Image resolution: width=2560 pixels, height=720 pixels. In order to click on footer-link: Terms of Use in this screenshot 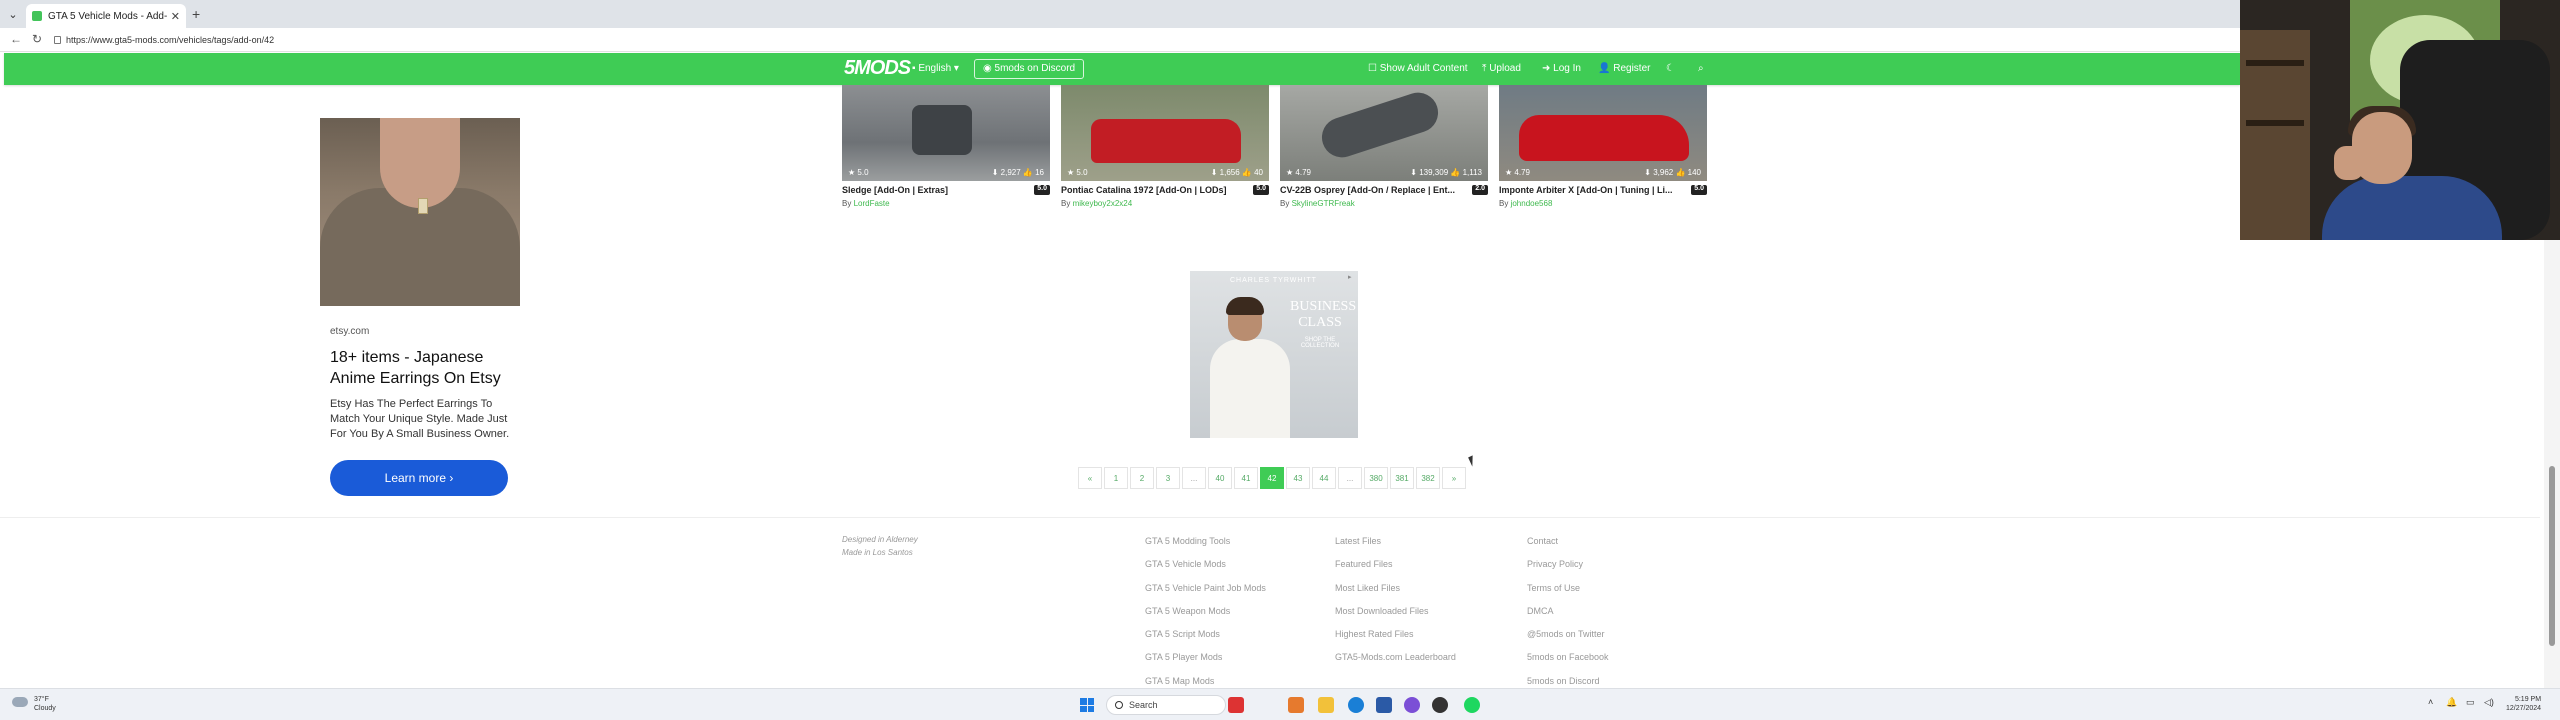, I will do `click(1568, 593)`.